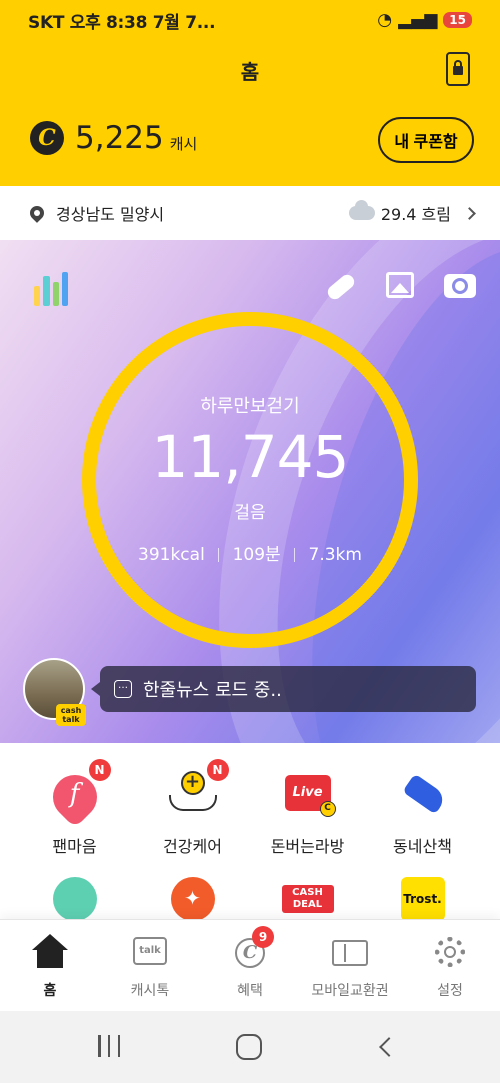  What do you see at coordinates (450, 952) in the screenshot?
I see `gear-icon` at bounding box center [450, 952].